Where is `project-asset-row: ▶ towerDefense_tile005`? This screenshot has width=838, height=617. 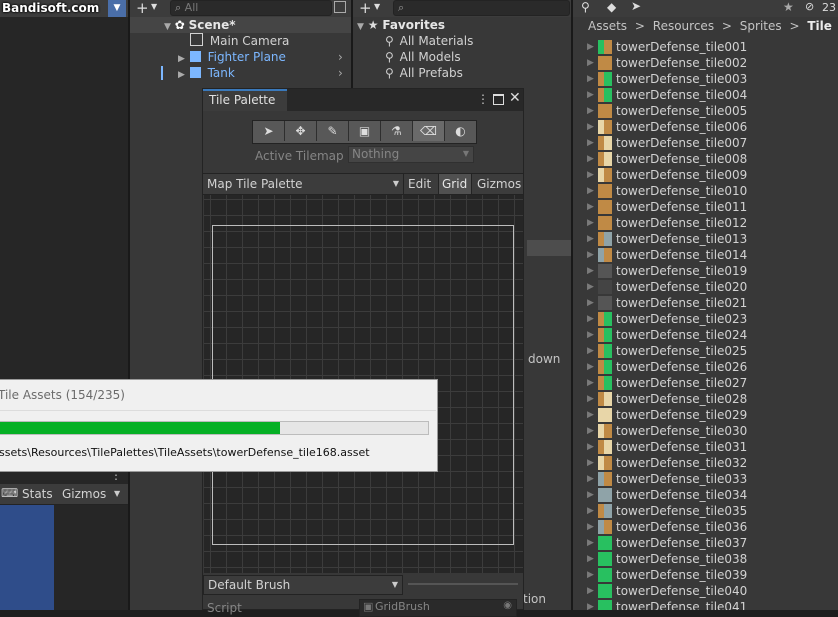
project-asset-row: ▶ towerDefense_tile005 is located at coordinates (710, 111).